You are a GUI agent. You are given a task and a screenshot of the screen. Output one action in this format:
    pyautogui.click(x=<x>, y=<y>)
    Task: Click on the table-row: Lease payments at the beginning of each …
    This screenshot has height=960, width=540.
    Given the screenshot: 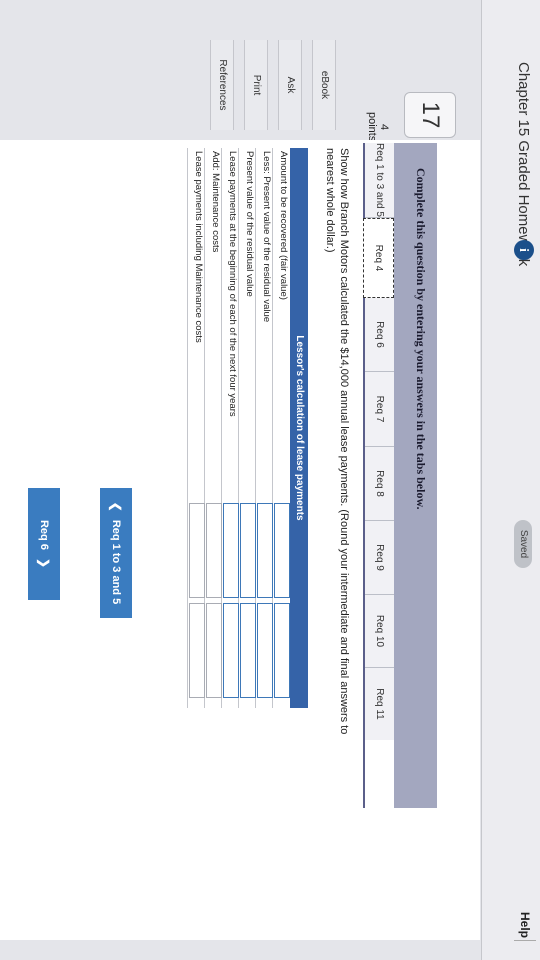 What is the action you would take?
    pyautogui.click(x=230, y=428)
    